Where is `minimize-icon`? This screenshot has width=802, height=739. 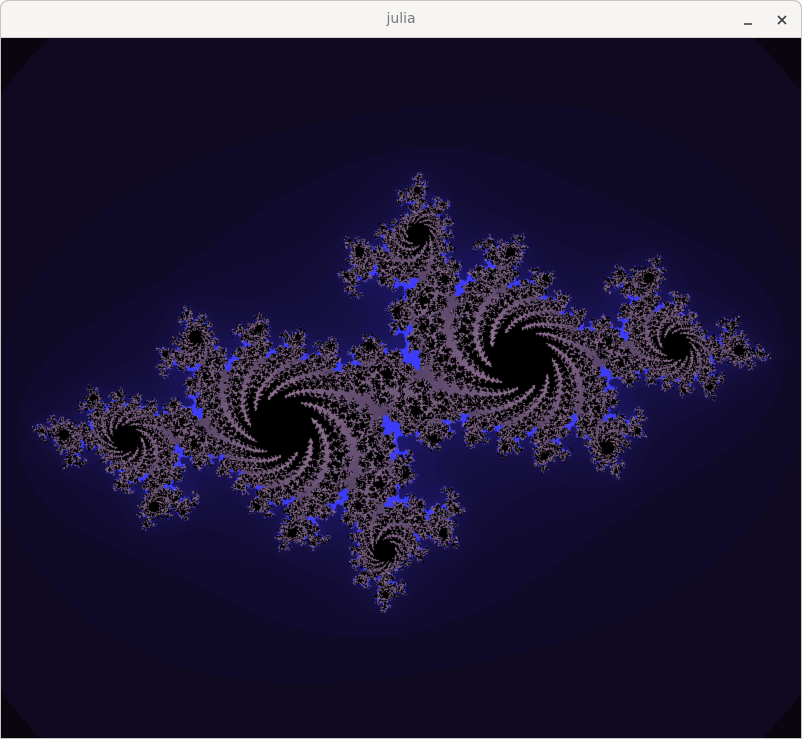
minimize-icon is located at coordinates (748, 24).